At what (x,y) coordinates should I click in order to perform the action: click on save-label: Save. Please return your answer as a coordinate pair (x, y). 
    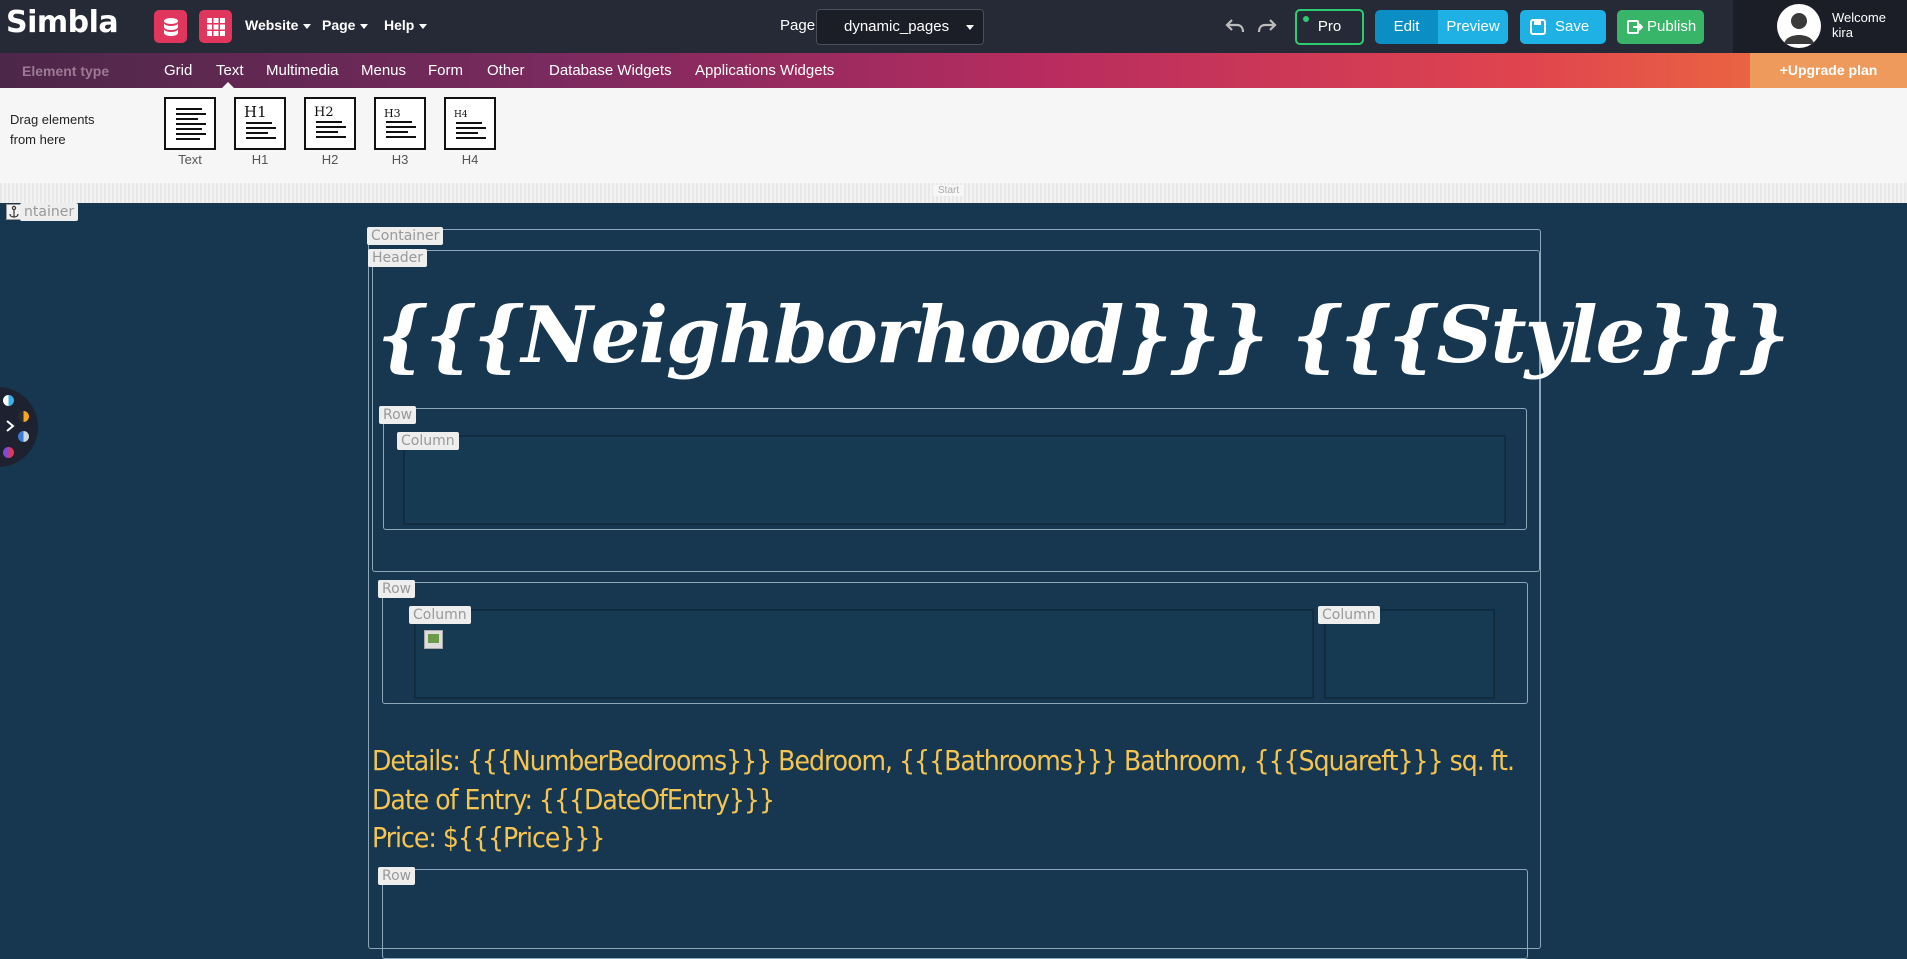
    Looking at the image, I should click on (1572, 26).